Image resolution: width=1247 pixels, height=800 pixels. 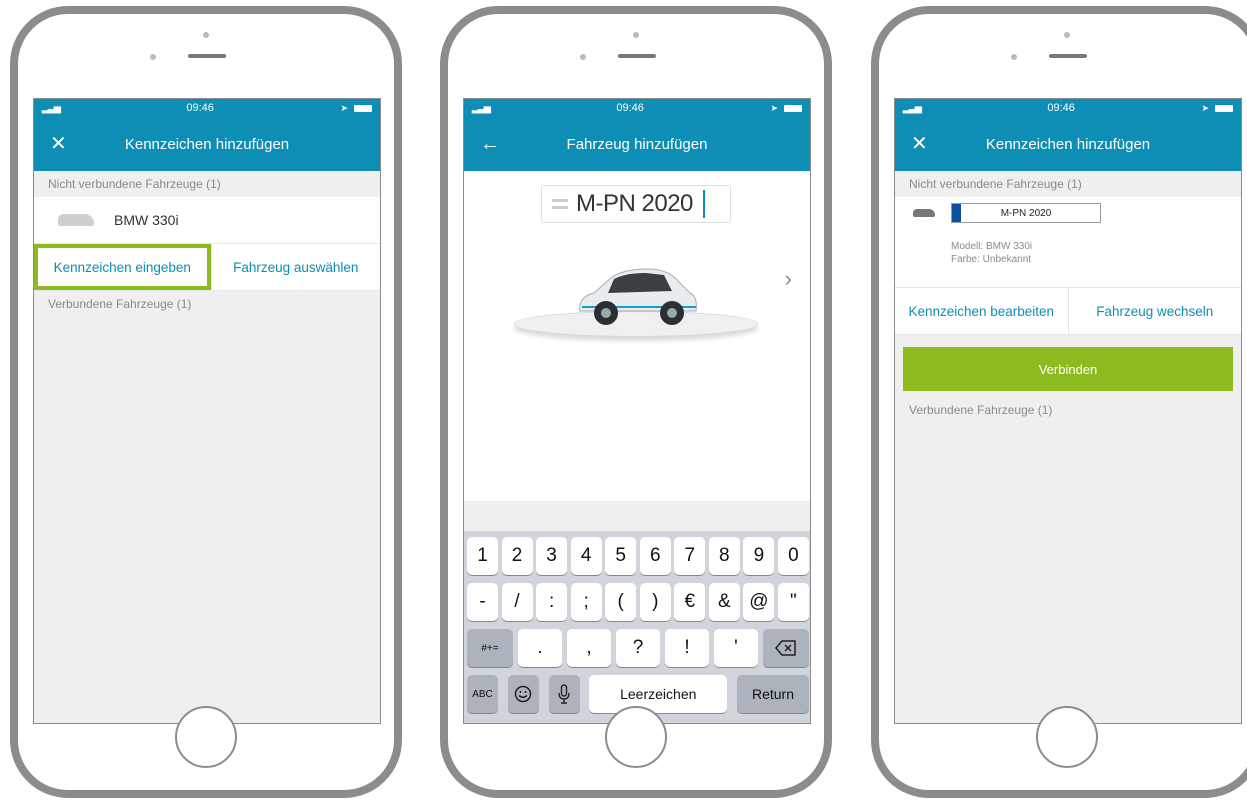 I want to click on page-title: Fahrzeug hinzufügen, so click(x=637, y=144).